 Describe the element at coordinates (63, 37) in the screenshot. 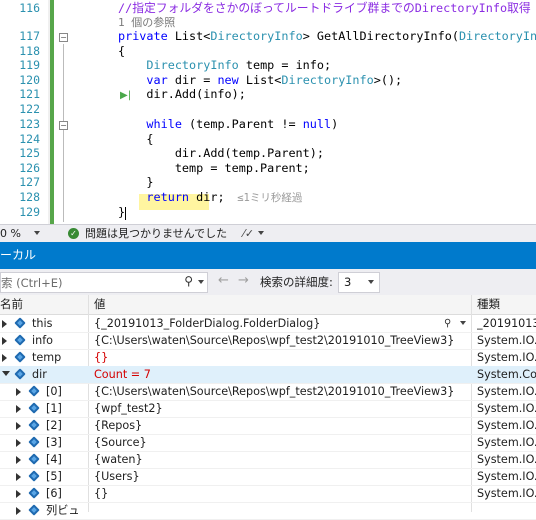

I see `collapse-method-toggle: −` at that location.